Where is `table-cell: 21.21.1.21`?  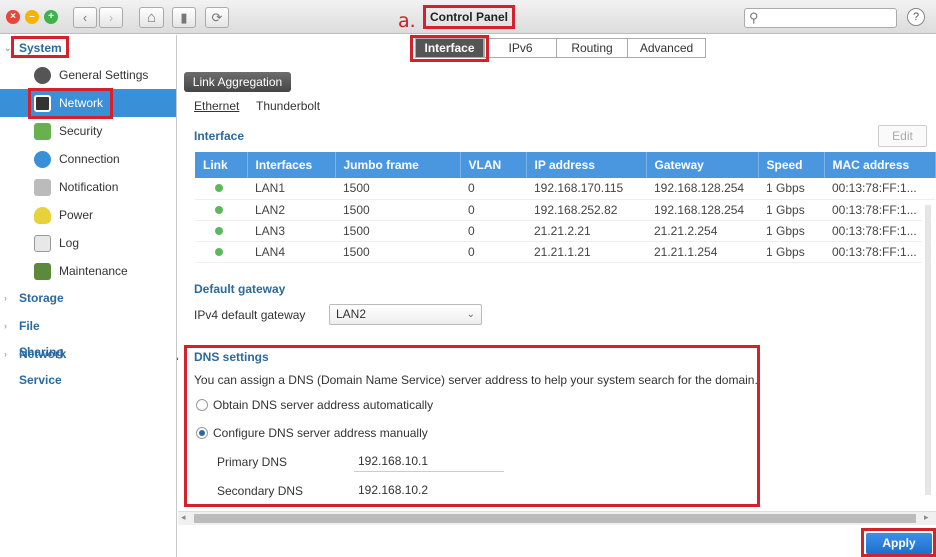
table-cell: 21.21.1.21 is located at coordinates (586, 252).